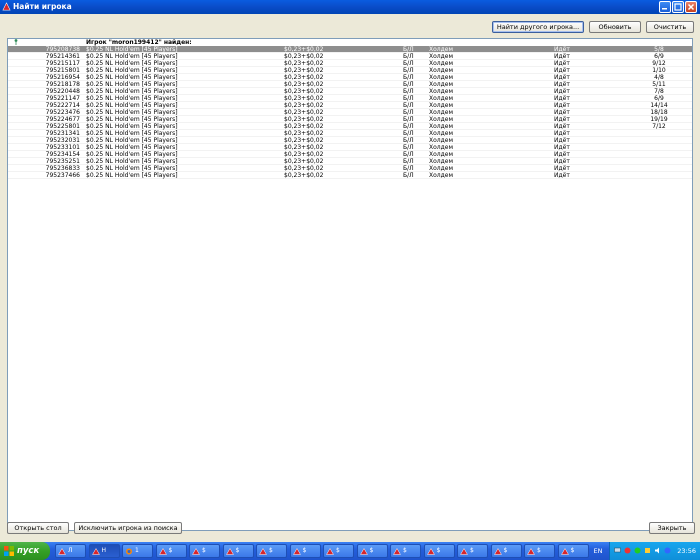  What do you see at coordinates (62, 112) in the screenshot?
I see `cell-id: 795223476` at bounding box center [62, 112].